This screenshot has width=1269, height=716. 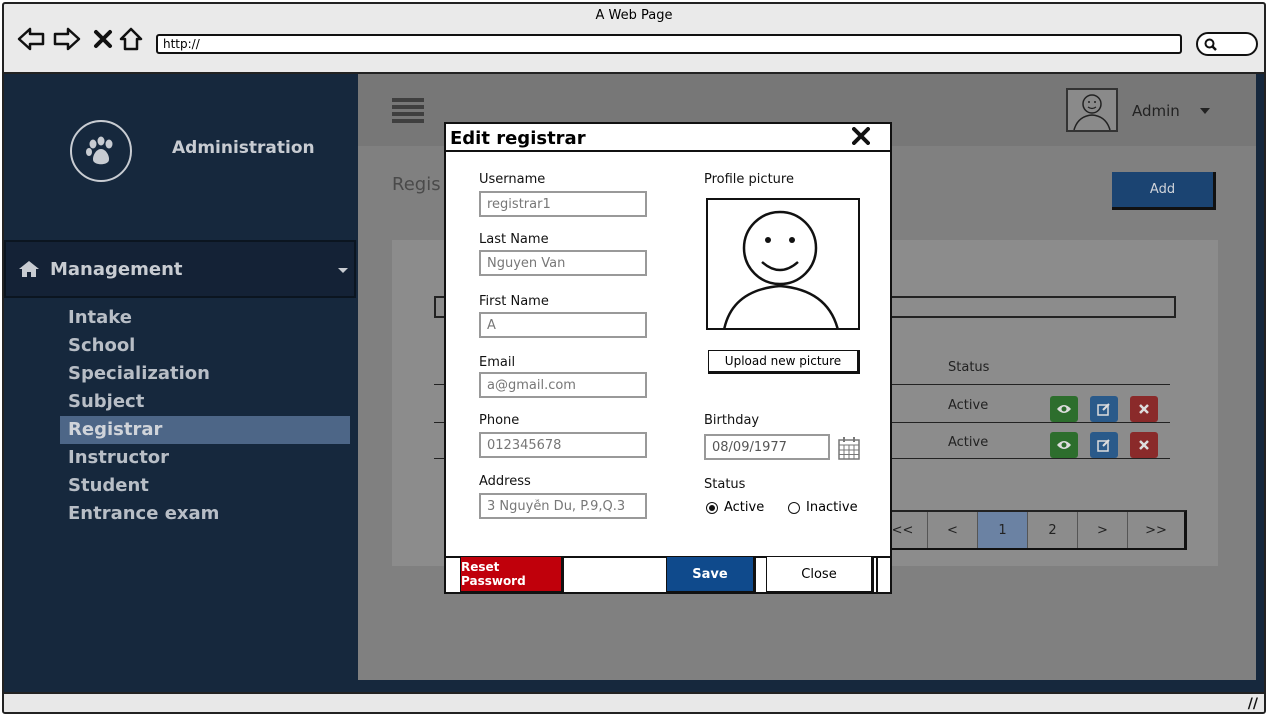 I want to click on first-name-label: First Name, so click(x=514, y=301).